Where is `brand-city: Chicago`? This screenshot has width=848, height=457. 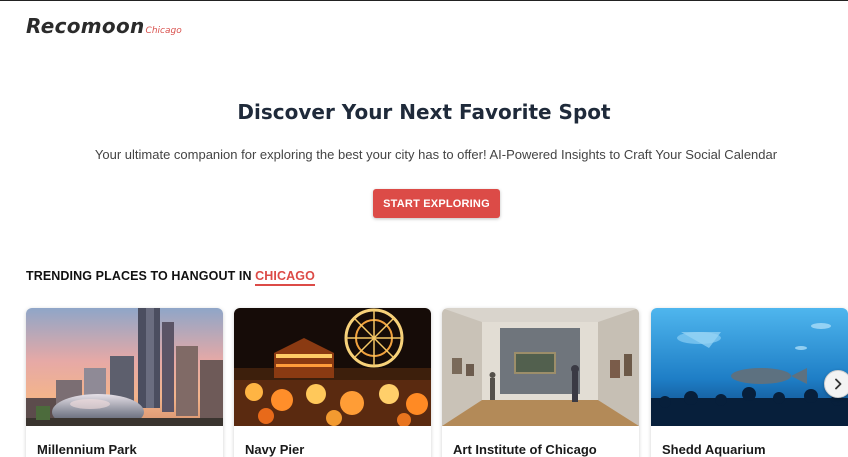
brand-city: Chicago is located at coordinates (163, 31).